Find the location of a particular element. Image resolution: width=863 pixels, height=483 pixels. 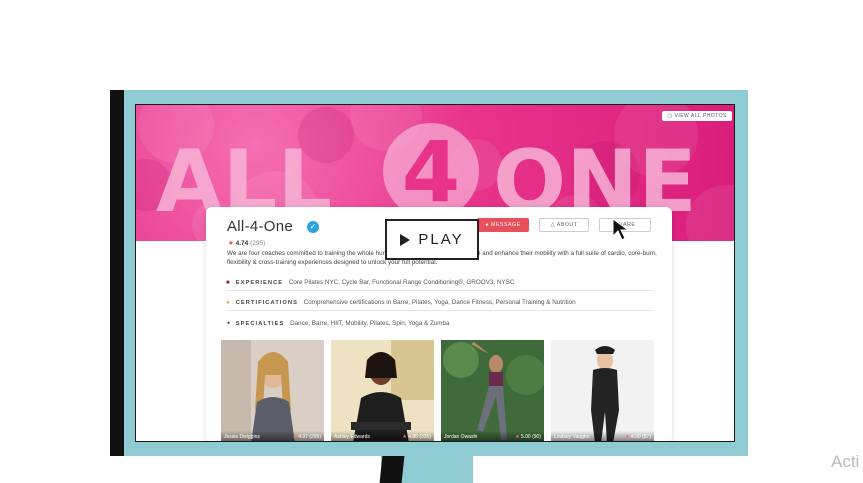

verified-check-icon: ✓ is located at coordinates (313, 227).